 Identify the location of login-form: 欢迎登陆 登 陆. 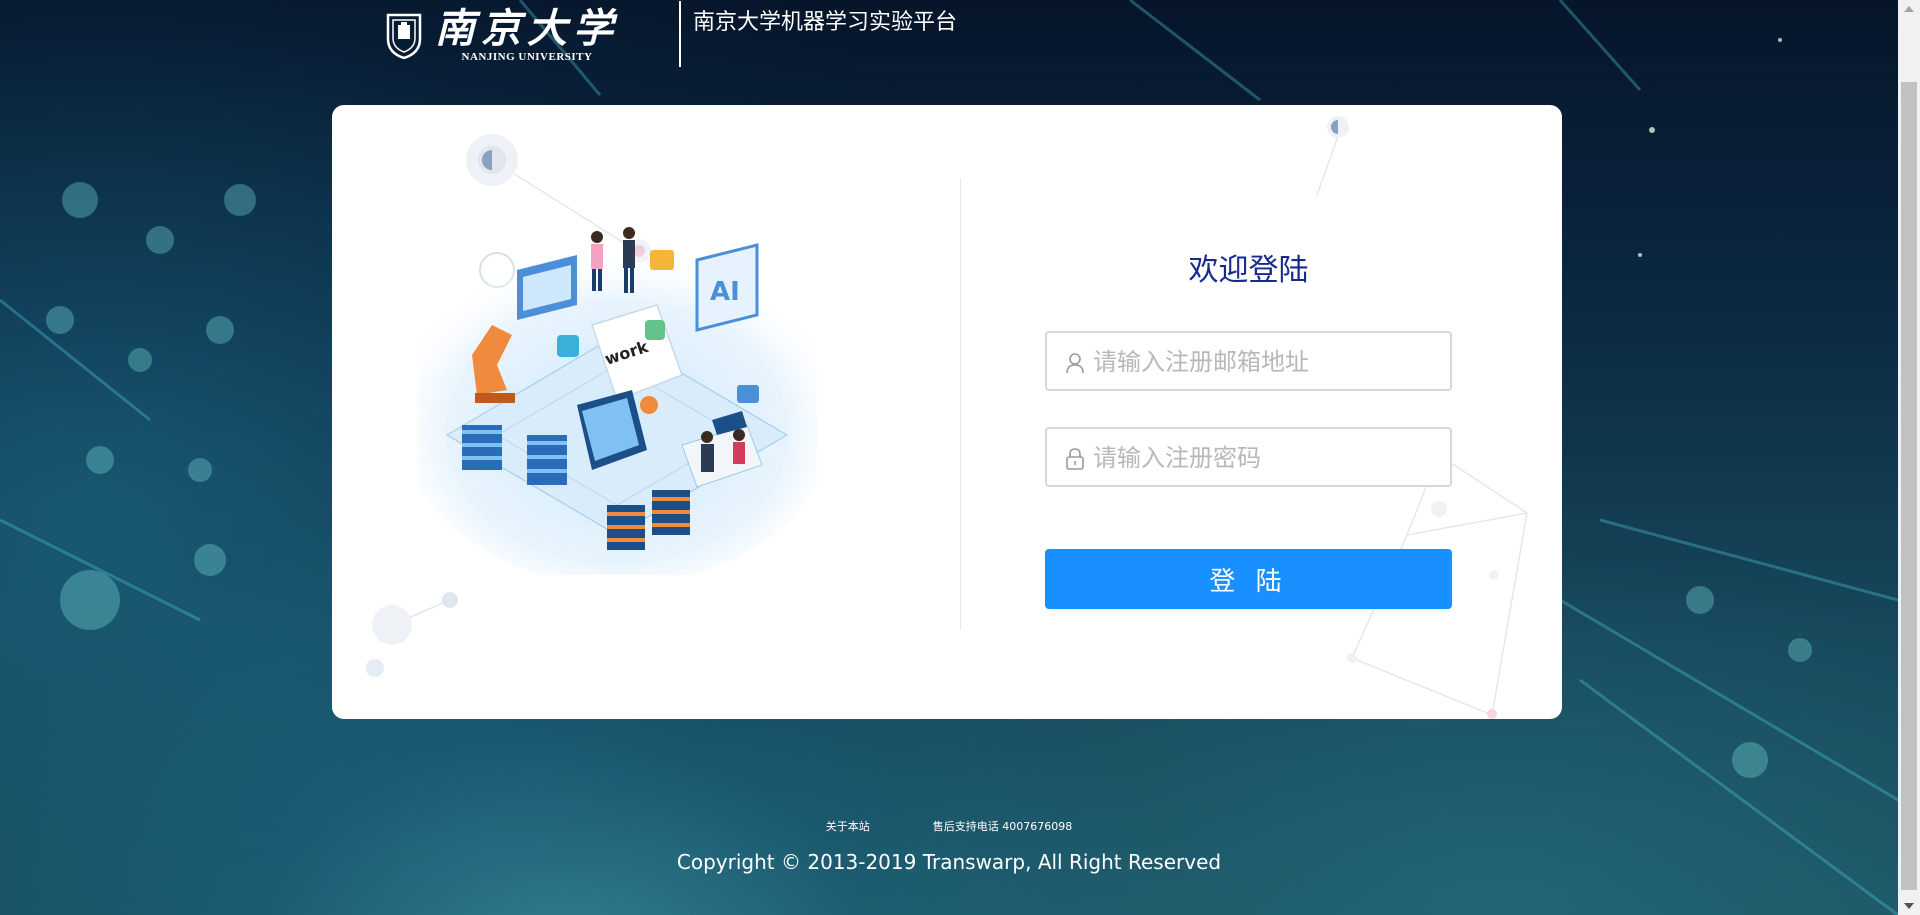
(1248, 427).